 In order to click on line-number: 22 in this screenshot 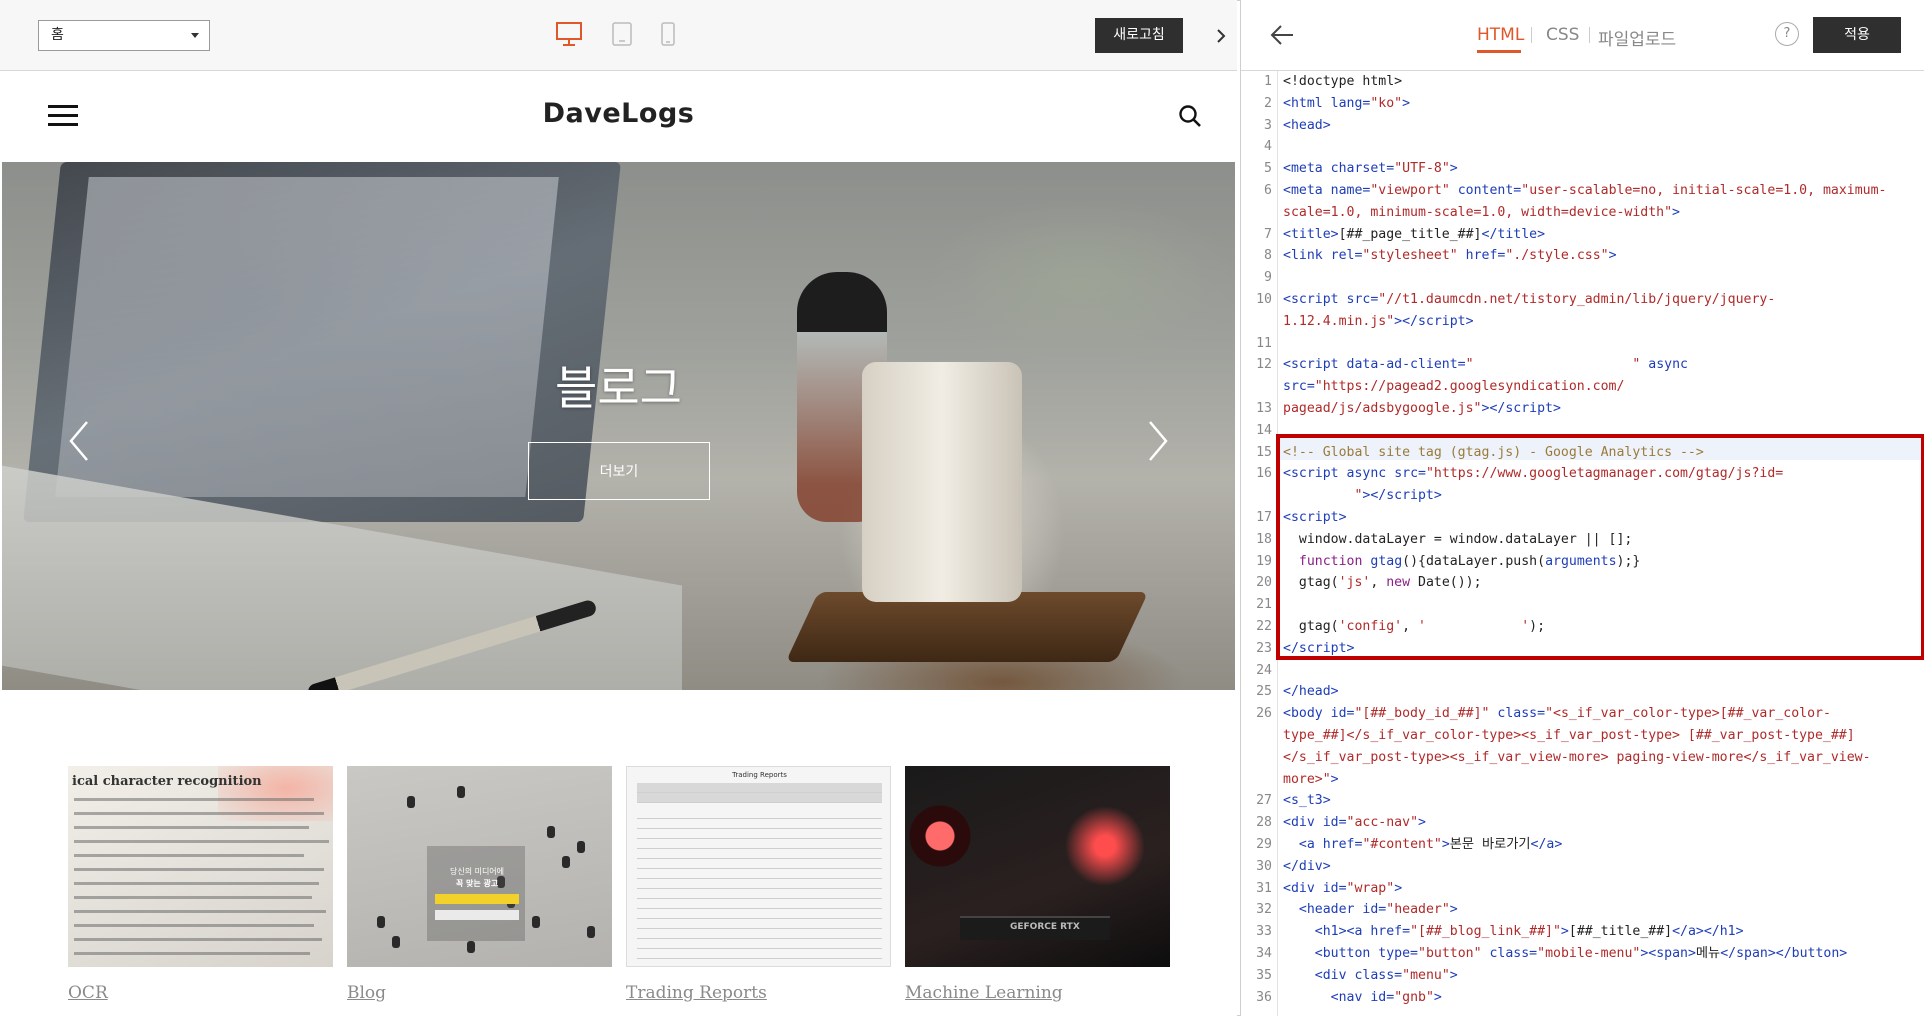, I will do `click(1264, 626)`.